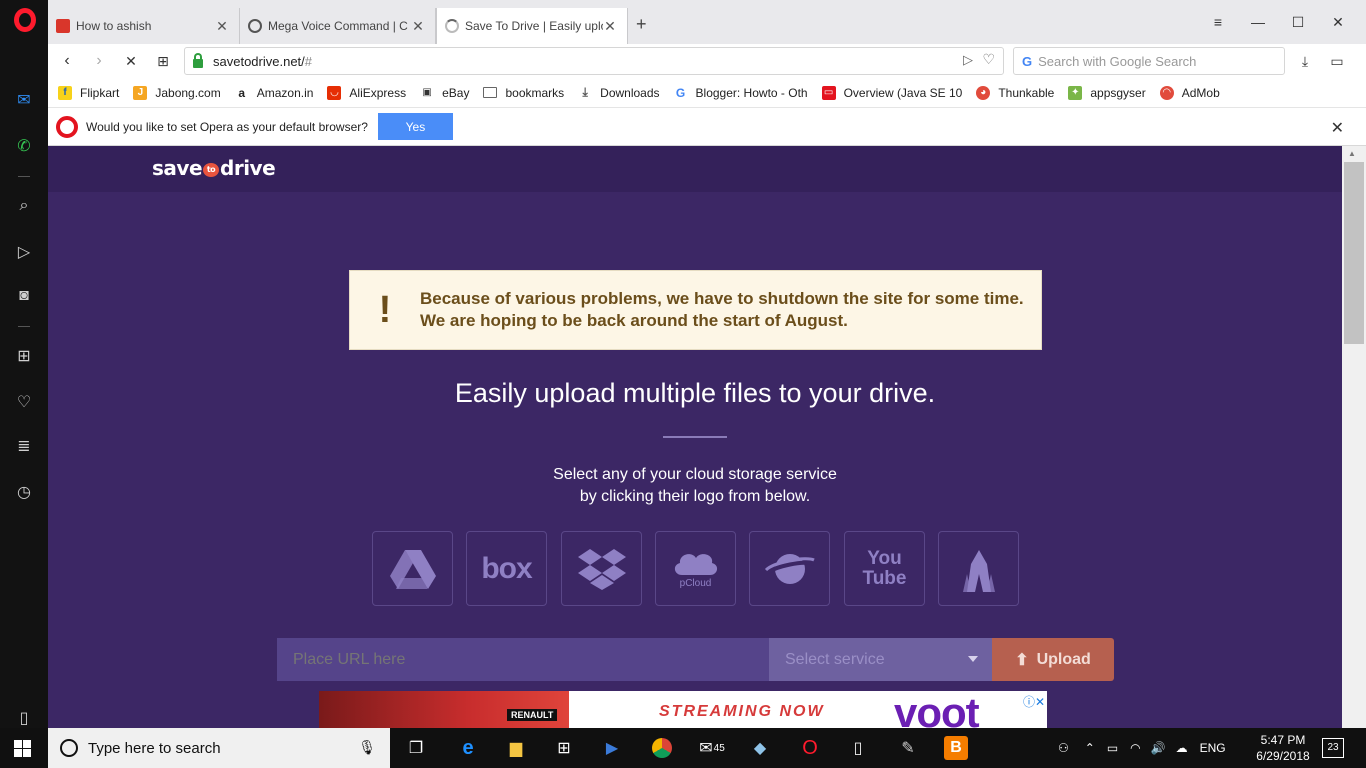 The image size is (1366, 768). What do you see at coordinates (24, 492) in the screenshot?
I see `history-icon: ◷` at bounding box center [24, 492].